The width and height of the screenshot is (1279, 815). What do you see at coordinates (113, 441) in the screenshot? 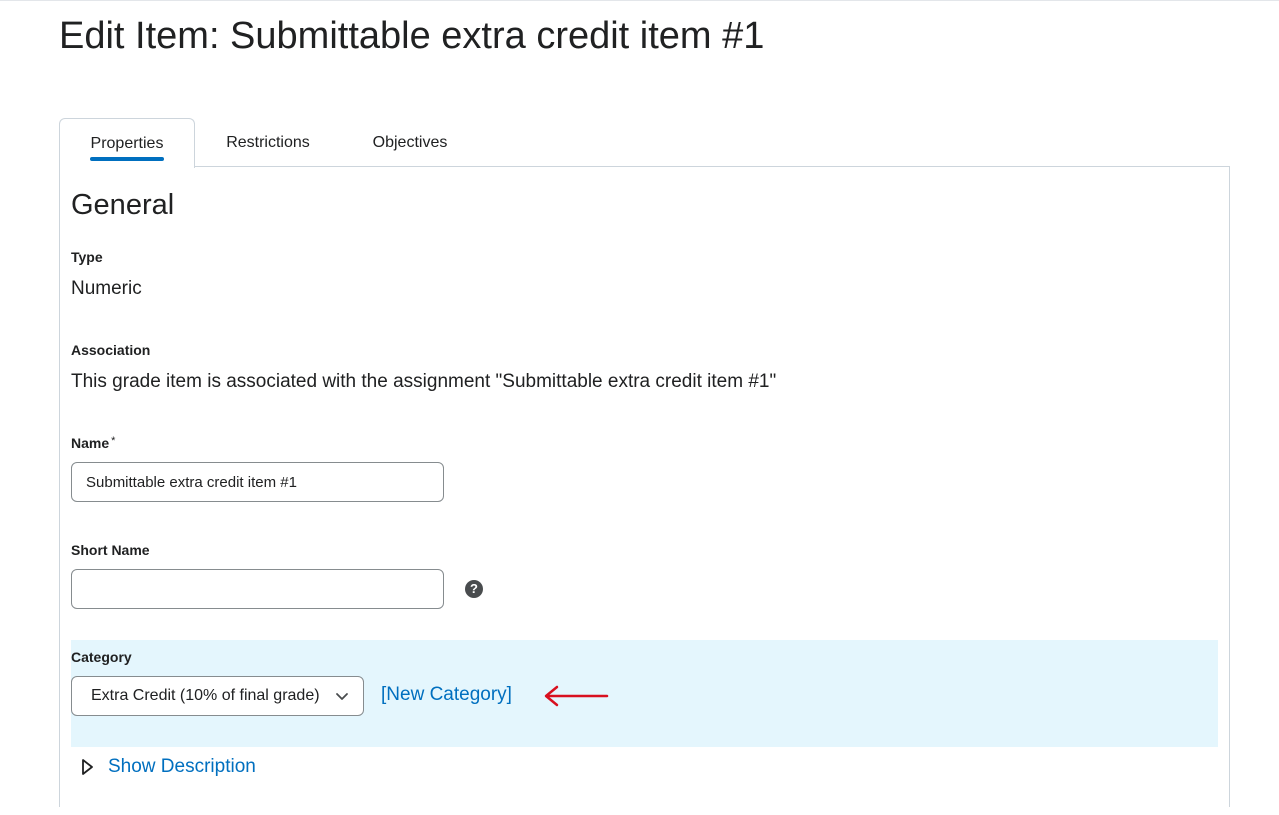
I see `required-indicator: *` at bounding box center [113, 441].